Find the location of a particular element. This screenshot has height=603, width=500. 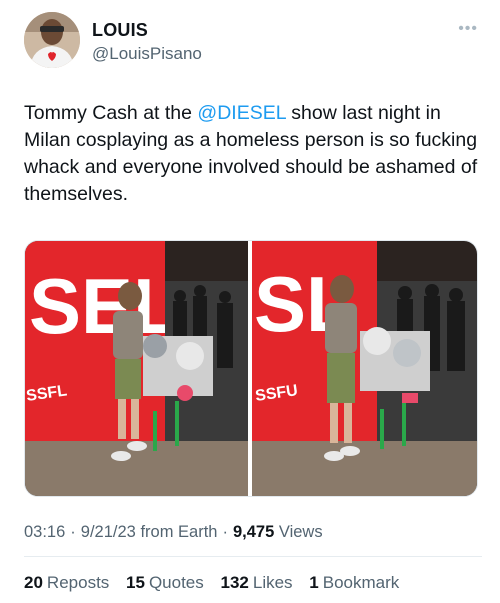

ellipsis-icon: ••• is located at coordinates (468, 29).